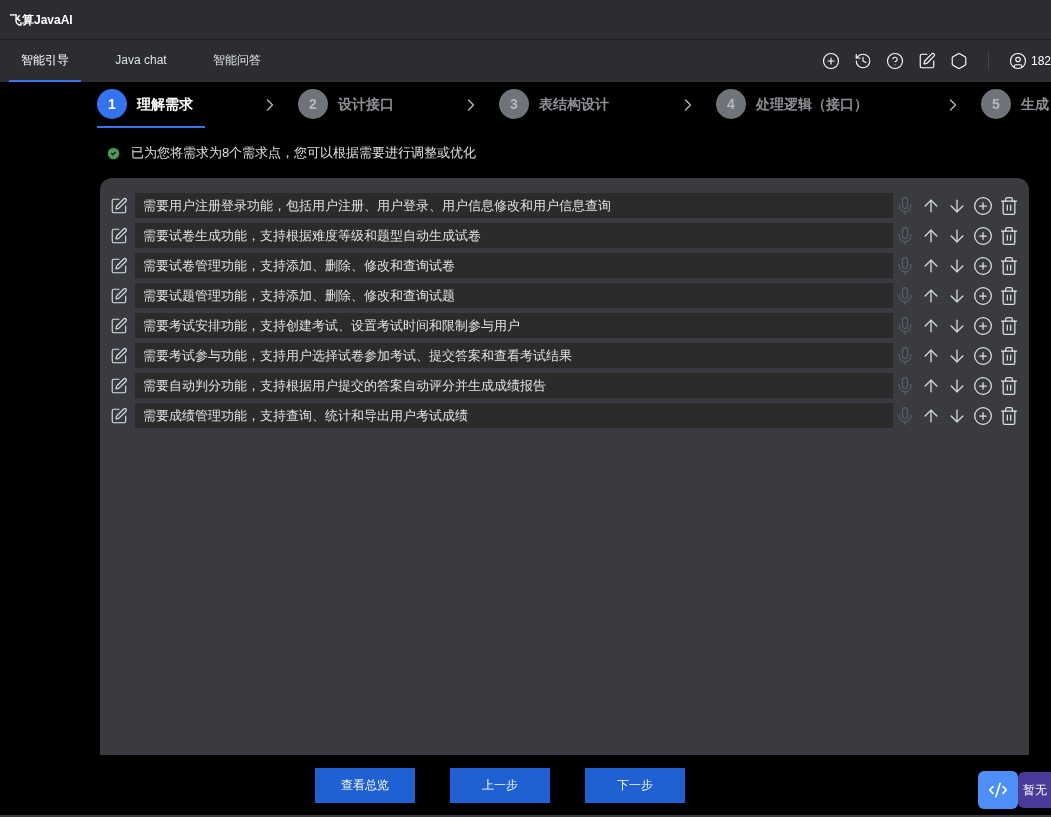 The width and height of the screenshot is (1051, 817). I want to click on step: 1 理解需求, so click(151, 105).